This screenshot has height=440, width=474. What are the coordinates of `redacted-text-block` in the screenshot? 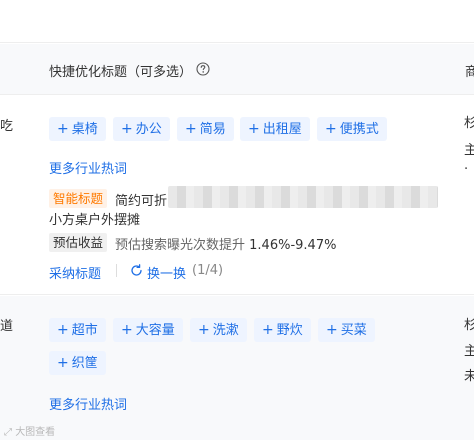 It's located at (303, 197).